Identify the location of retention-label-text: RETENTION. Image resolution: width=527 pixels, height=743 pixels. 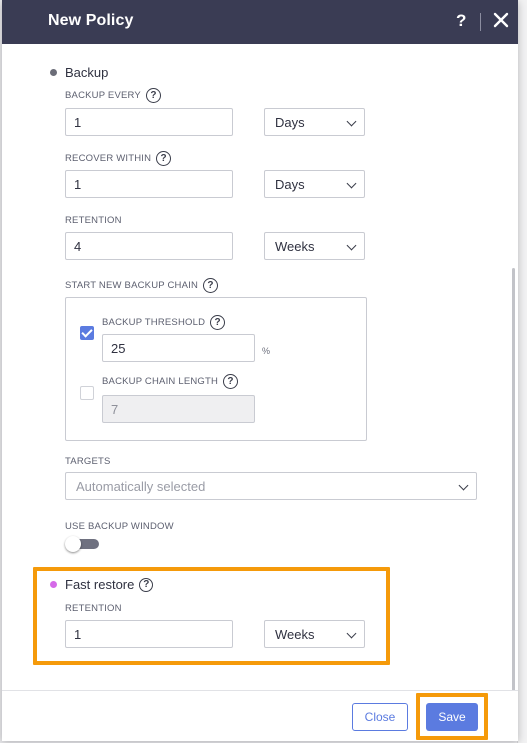
(93, 220).